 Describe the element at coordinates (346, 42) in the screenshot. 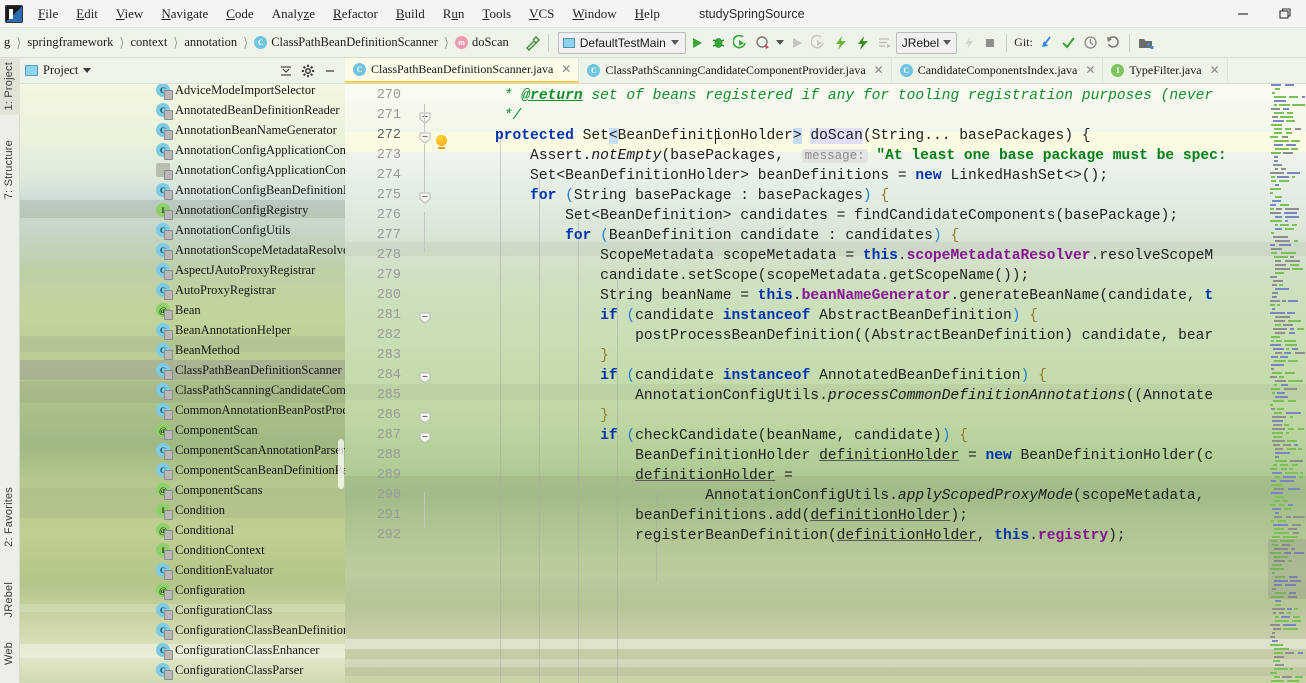

I see `breadcrumb-item-class: C ClassPathBeanDefinitionScanner` at that location.